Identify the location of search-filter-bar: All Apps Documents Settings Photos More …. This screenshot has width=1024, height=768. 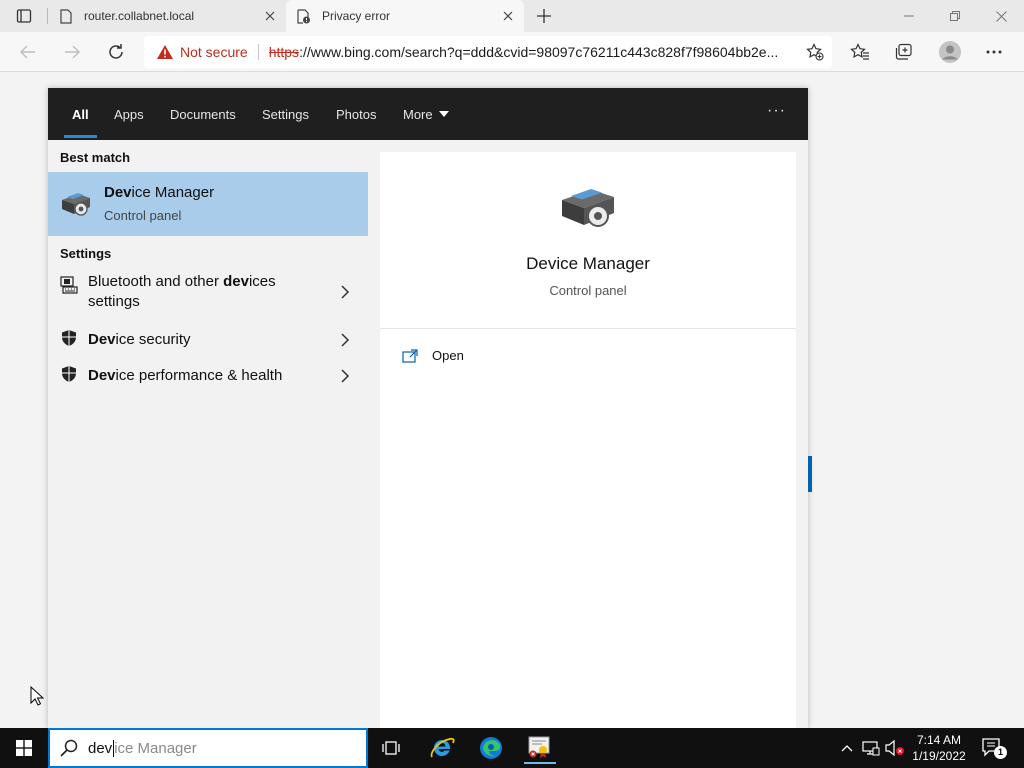
(428, 114).